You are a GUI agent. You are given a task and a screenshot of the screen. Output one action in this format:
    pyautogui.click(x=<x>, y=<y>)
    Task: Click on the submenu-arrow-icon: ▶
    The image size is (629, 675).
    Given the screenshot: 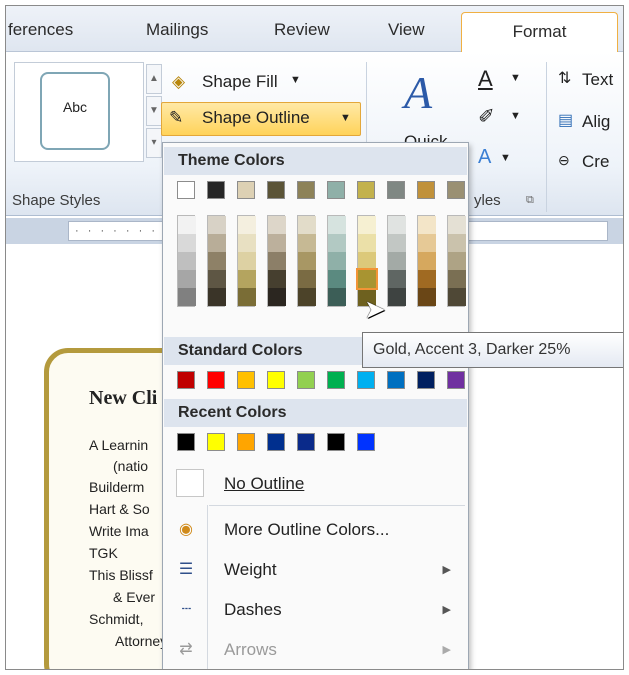 What is the action you would take?
    pyautogui.click(x=446, y=570)
    